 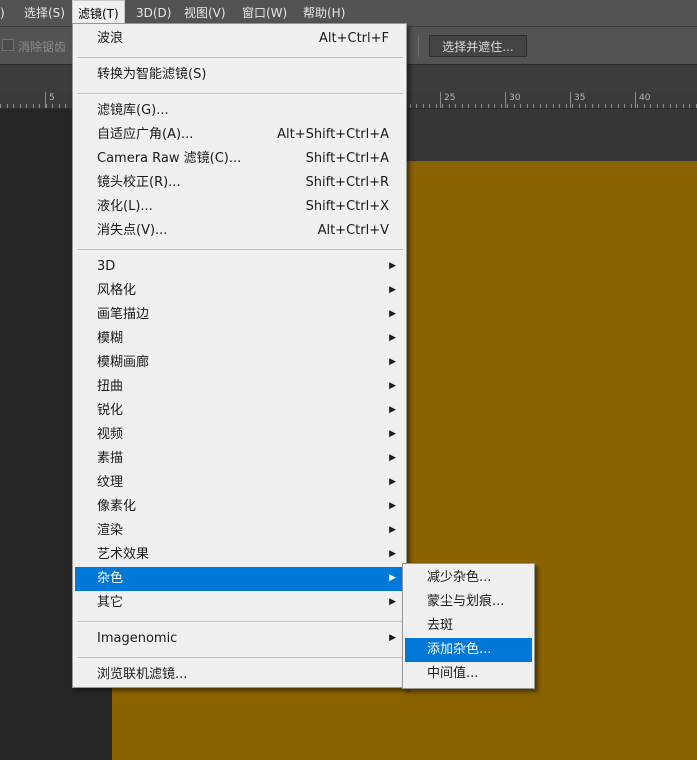 What do you see at coordinates (239, 267) in the screenshot?
I see `filter-menu-item: 3D ▶` at bounding box center [239, 267].